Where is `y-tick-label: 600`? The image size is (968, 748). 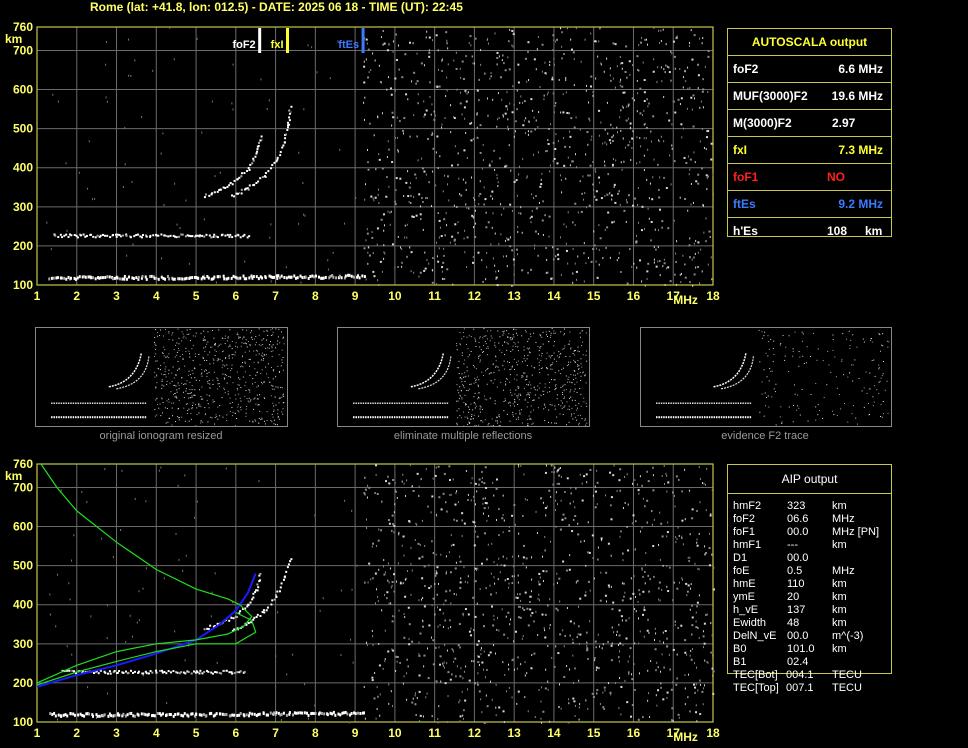 y-tick-label: 600 is located at coordinates (23, 527).